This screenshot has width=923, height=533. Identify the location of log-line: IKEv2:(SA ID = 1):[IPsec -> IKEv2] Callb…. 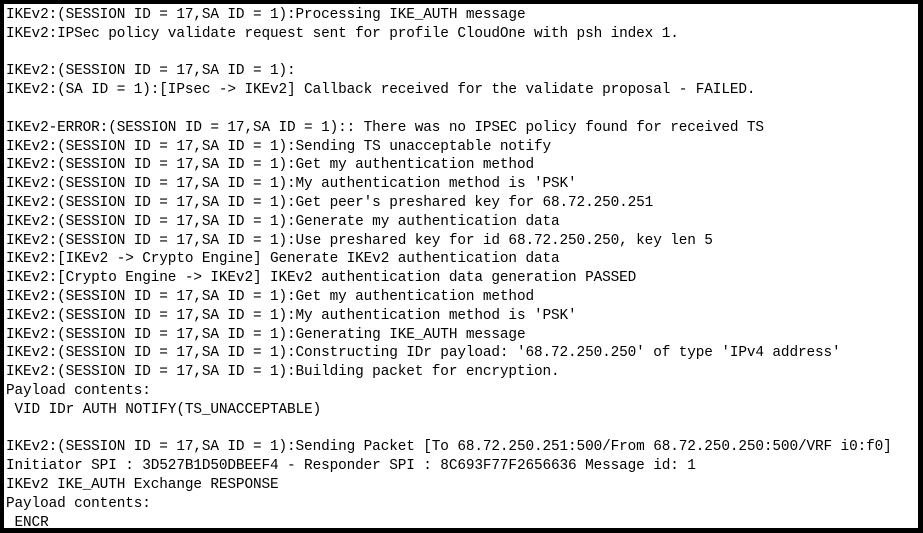
(381, 90).